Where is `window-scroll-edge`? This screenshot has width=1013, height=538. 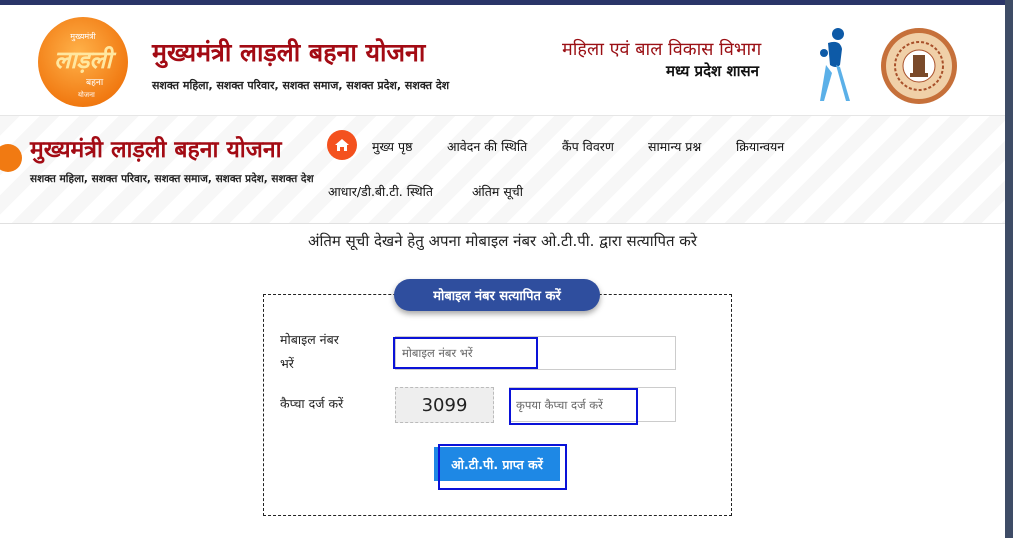 window-scroll-edge is located at coordinates (1009, 269).